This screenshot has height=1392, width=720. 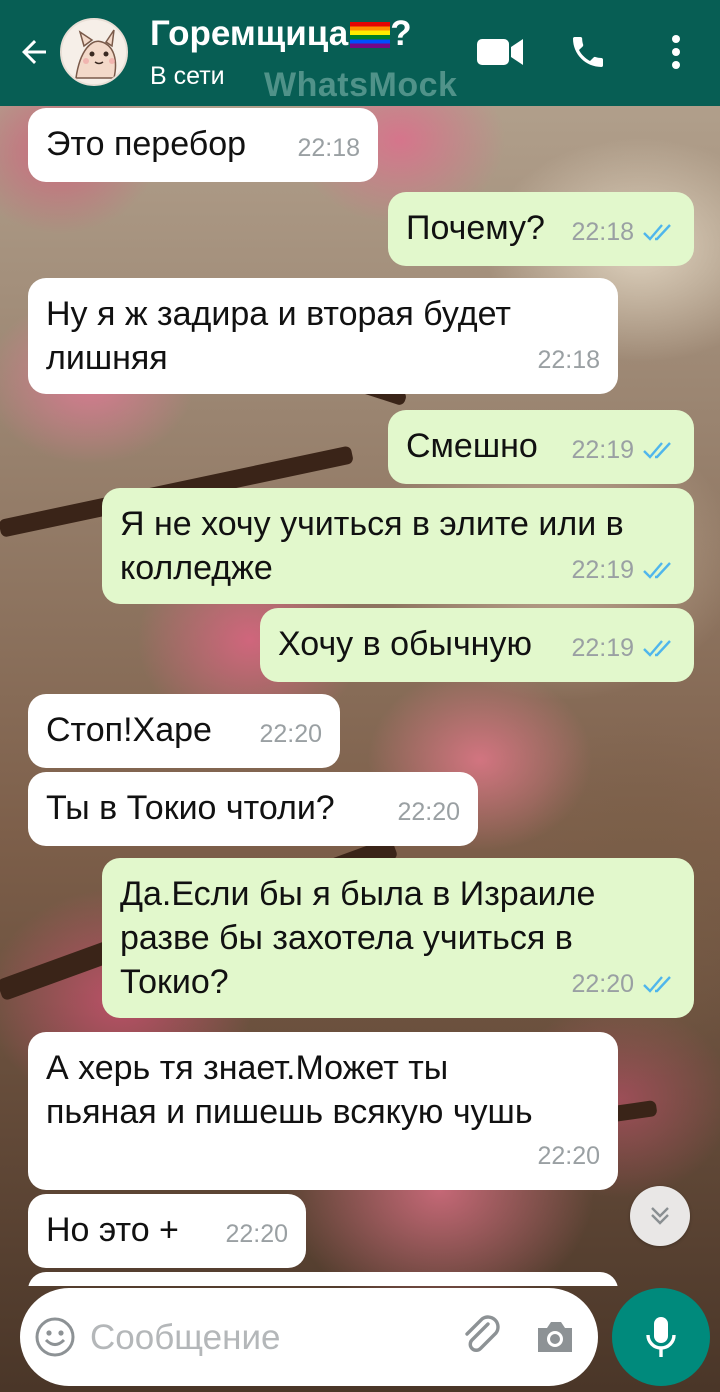 I want to click on rainbow-flag-icon, so click(x=370, y=35).